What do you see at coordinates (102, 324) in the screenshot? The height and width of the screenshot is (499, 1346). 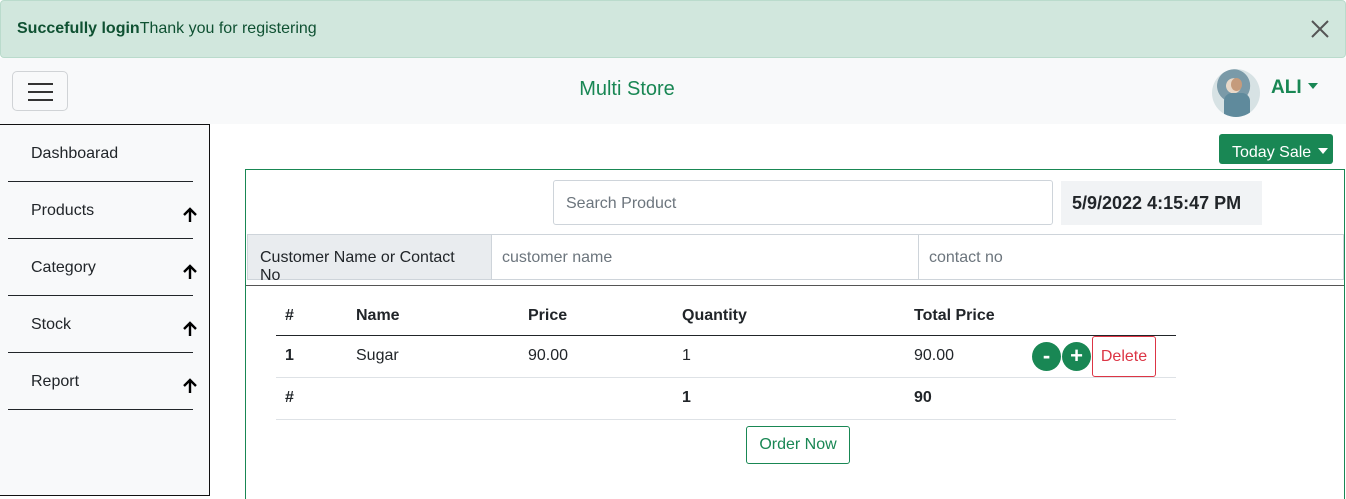 I see `sidebar-item-stock: Stock` at bounding box center [102, 324].